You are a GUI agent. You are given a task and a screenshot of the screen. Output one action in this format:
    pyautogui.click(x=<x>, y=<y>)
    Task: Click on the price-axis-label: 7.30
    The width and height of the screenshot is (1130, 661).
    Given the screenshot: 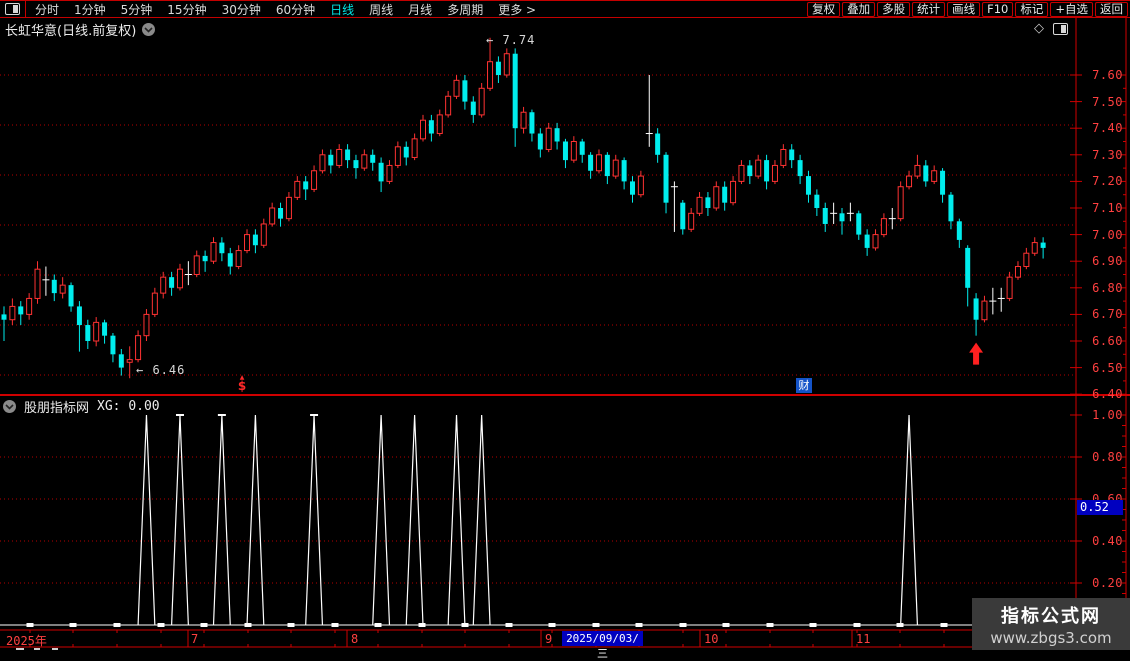 What is the action you would take?
    pyautogui.click(x=1107, y=154)
    